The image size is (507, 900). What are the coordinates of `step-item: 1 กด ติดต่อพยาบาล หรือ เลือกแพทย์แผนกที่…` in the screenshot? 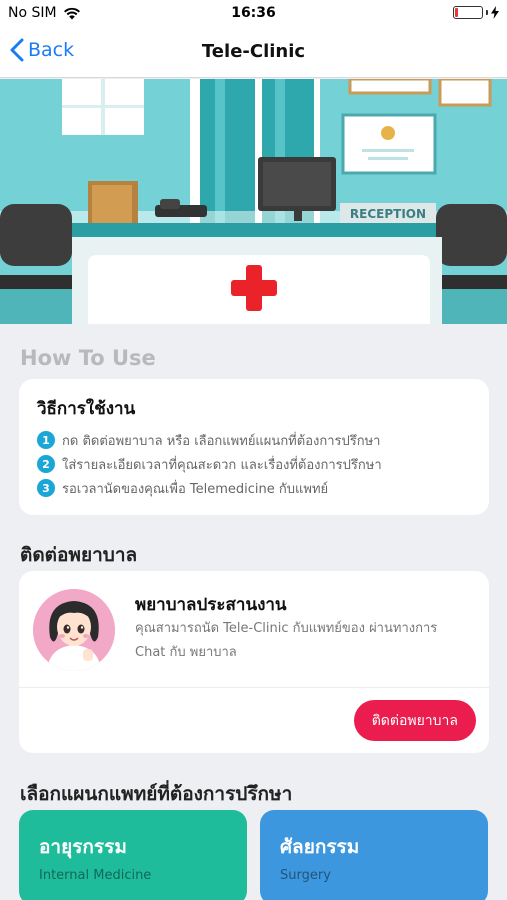 It's located at (254, 440).